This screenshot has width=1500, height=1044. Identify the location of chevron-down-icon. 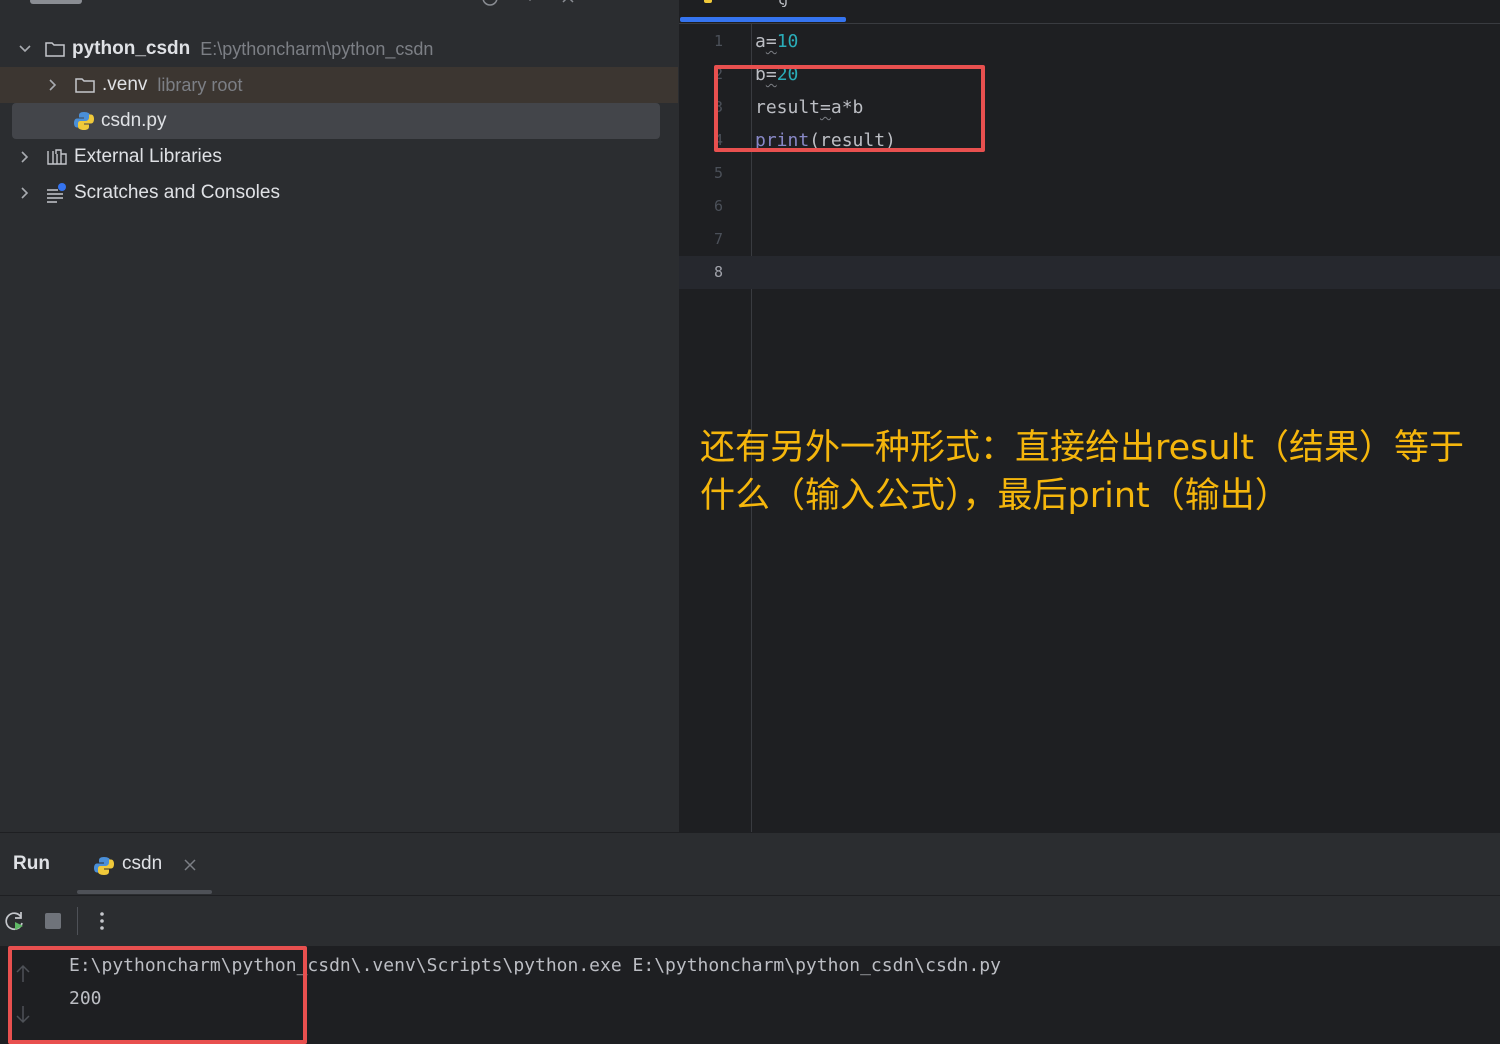
(25, 49).